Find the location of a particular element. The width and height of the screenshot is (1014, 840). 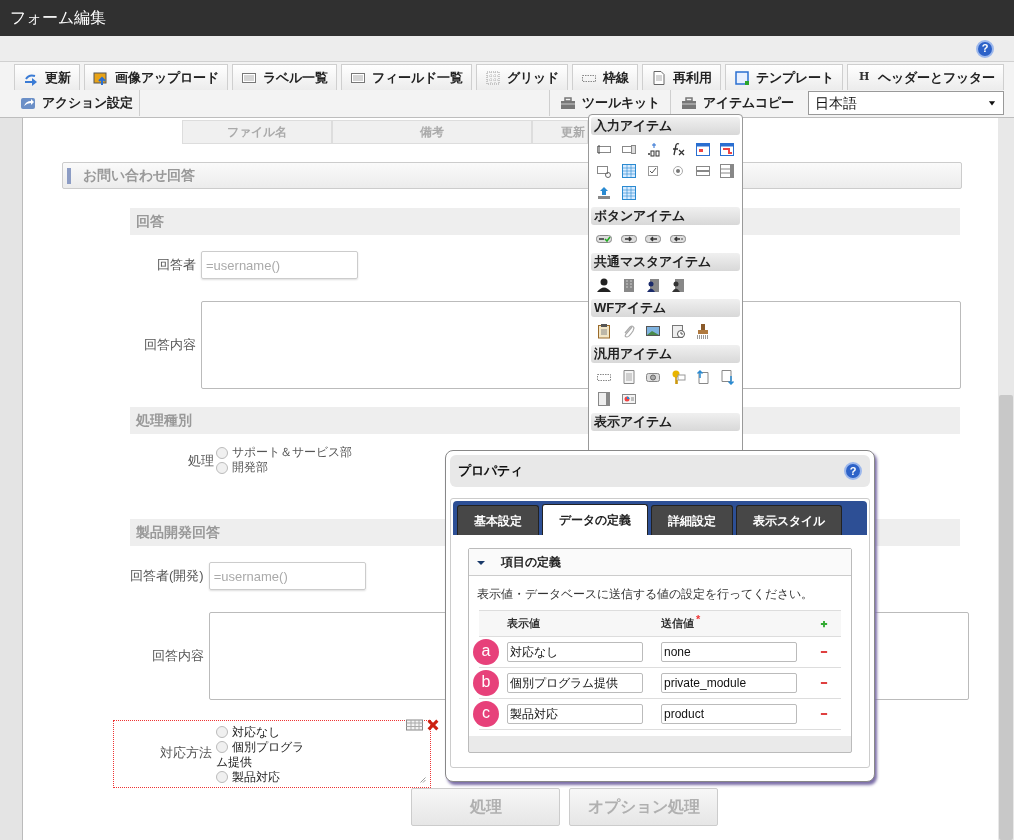

language-dropdown: 日本語 is located at coordinates (906, 103).